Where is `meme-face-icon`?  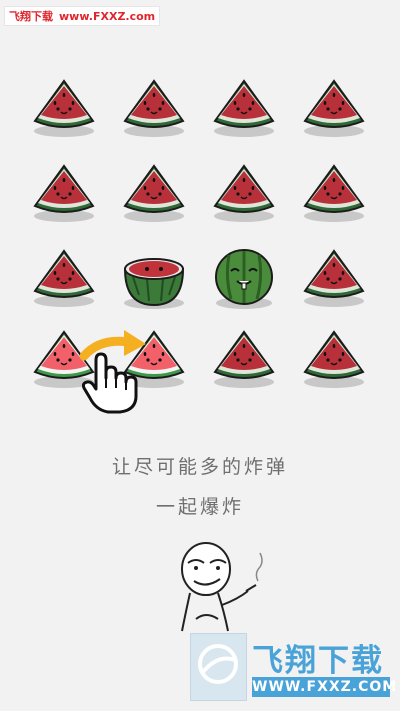 meme-face-icon is located at coordinates (222, 587).